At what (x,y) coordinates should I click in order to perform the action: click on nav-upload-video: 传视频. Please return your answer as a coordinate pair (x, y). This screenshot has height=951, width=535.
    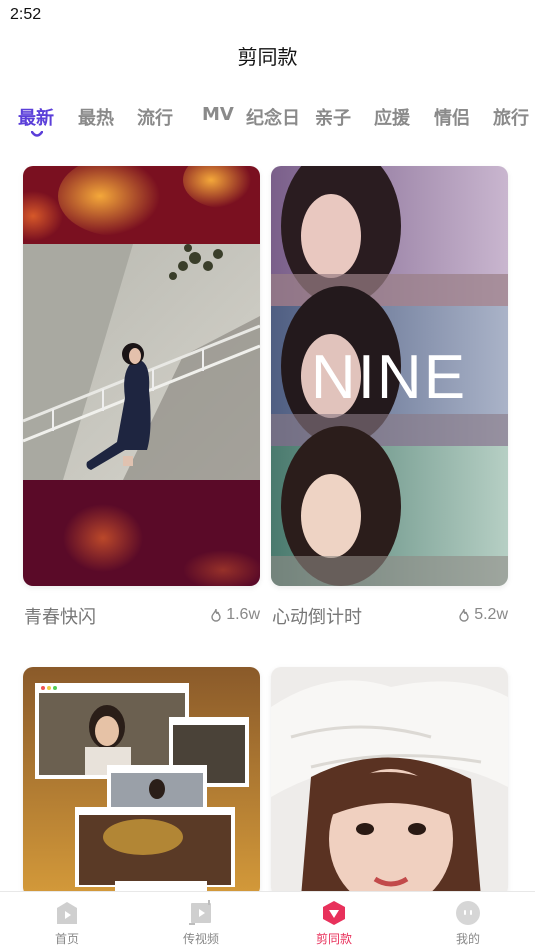
    Looking at the image, I should click on (201, 921).